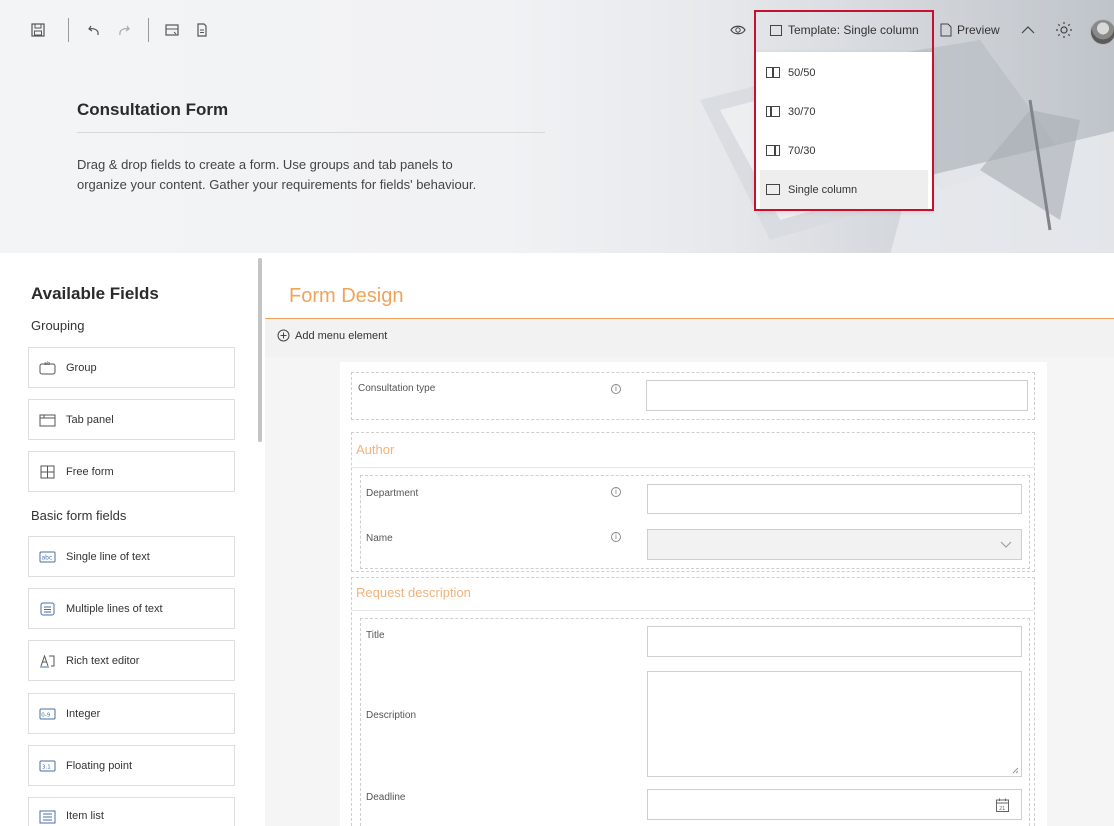 The width and height of the screenshot is (1114, 826). Describe the element at coordinates (47, 817) in the screenshot. I see `item-list-icon` at that location.